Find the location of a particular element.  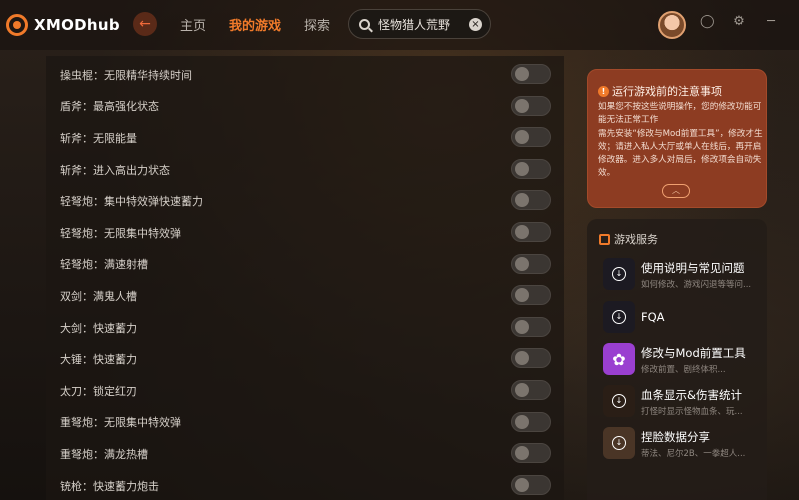

back-button: ← is located at coordinates (145, 24).